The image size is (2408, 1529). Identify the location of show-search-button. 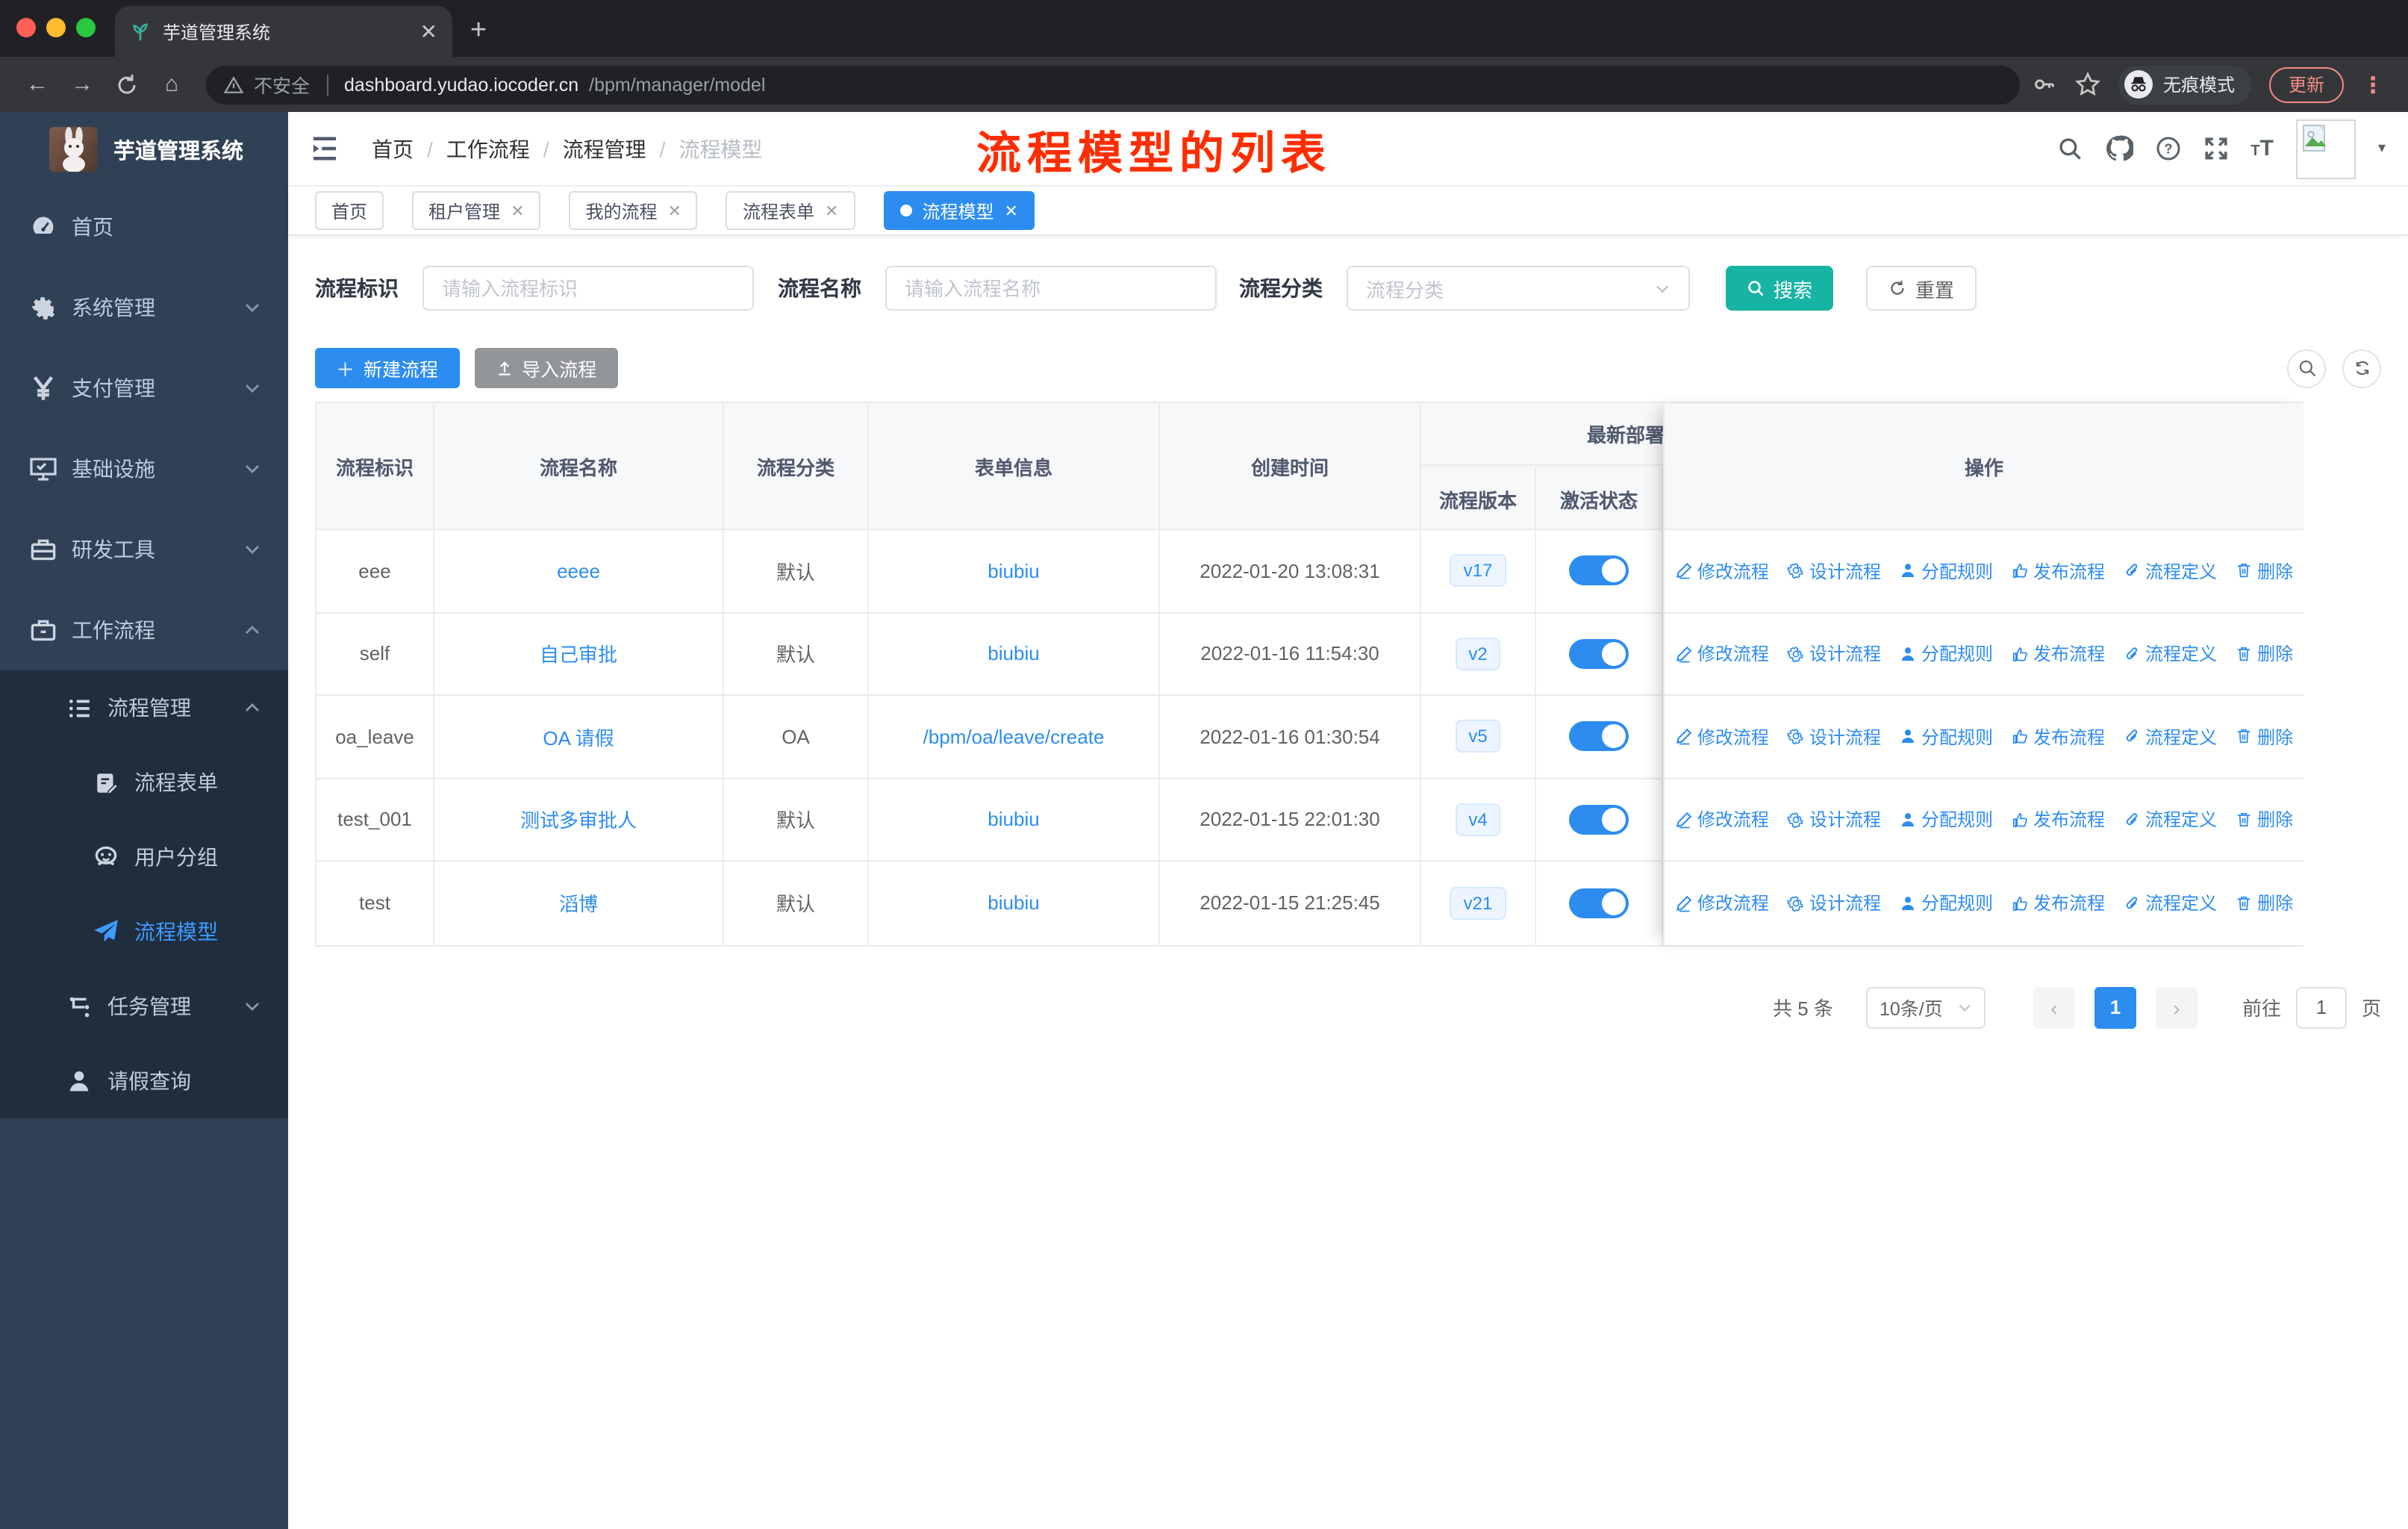
(2306, 368).